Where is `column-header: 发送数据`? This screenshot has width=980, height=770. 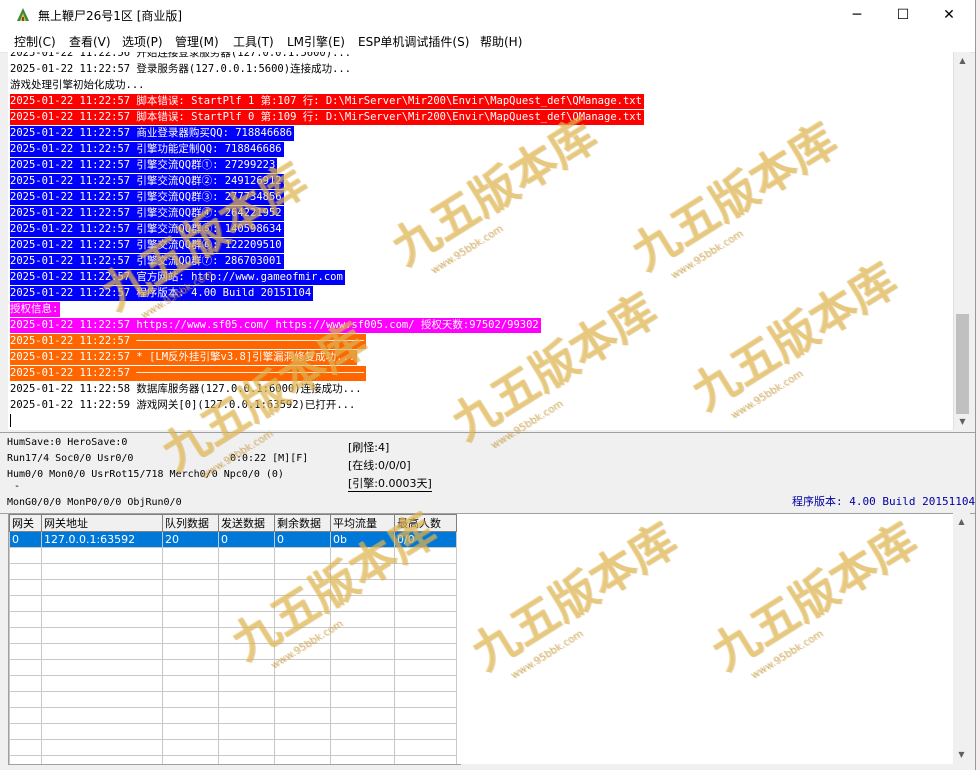 column-header: 发送数据 is located at coordinates (246, 523).